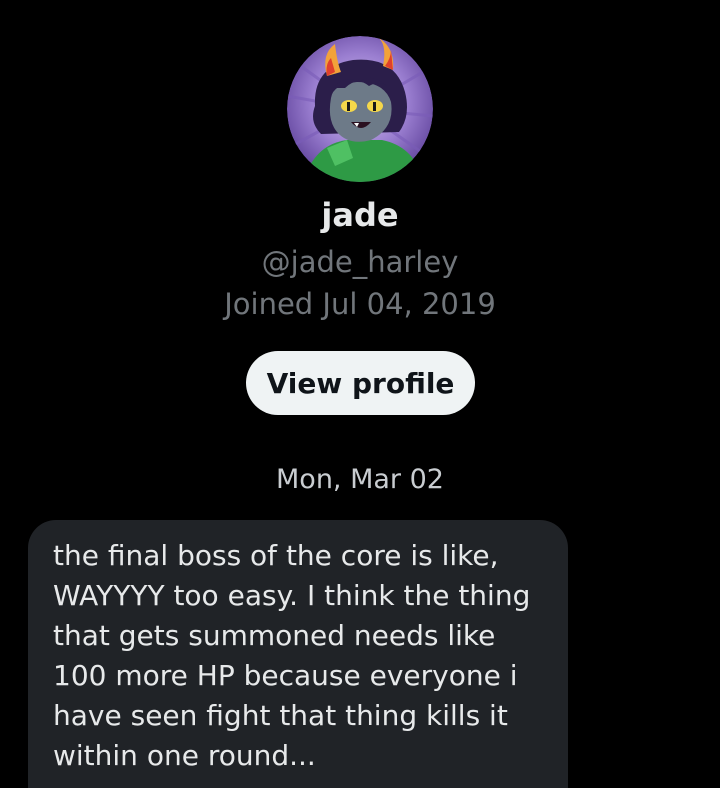 Image resolution: width=720 pixels, height=788 pixels. I want to click on avatar, so click(360, 109).